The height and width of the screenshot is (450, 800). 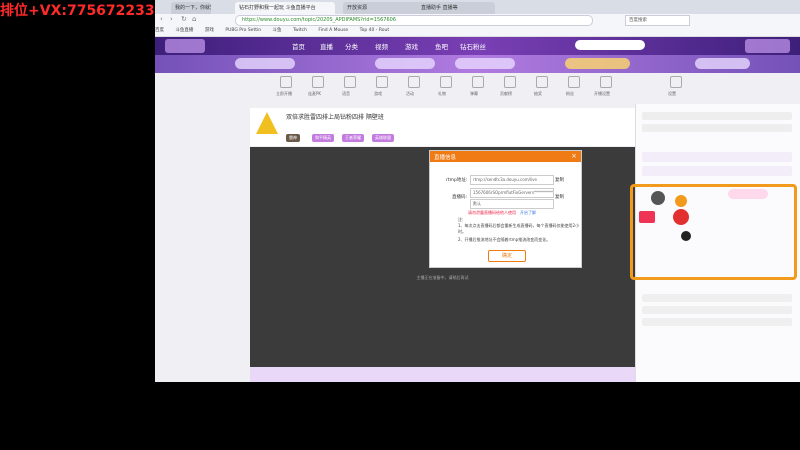 I want to click on game-icon, so click(x=382, y=82).